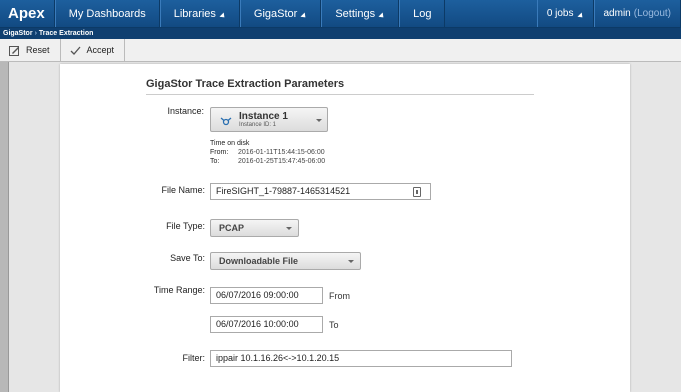  I want to click on save-to-select: Downloadable File, so click(285, 261).